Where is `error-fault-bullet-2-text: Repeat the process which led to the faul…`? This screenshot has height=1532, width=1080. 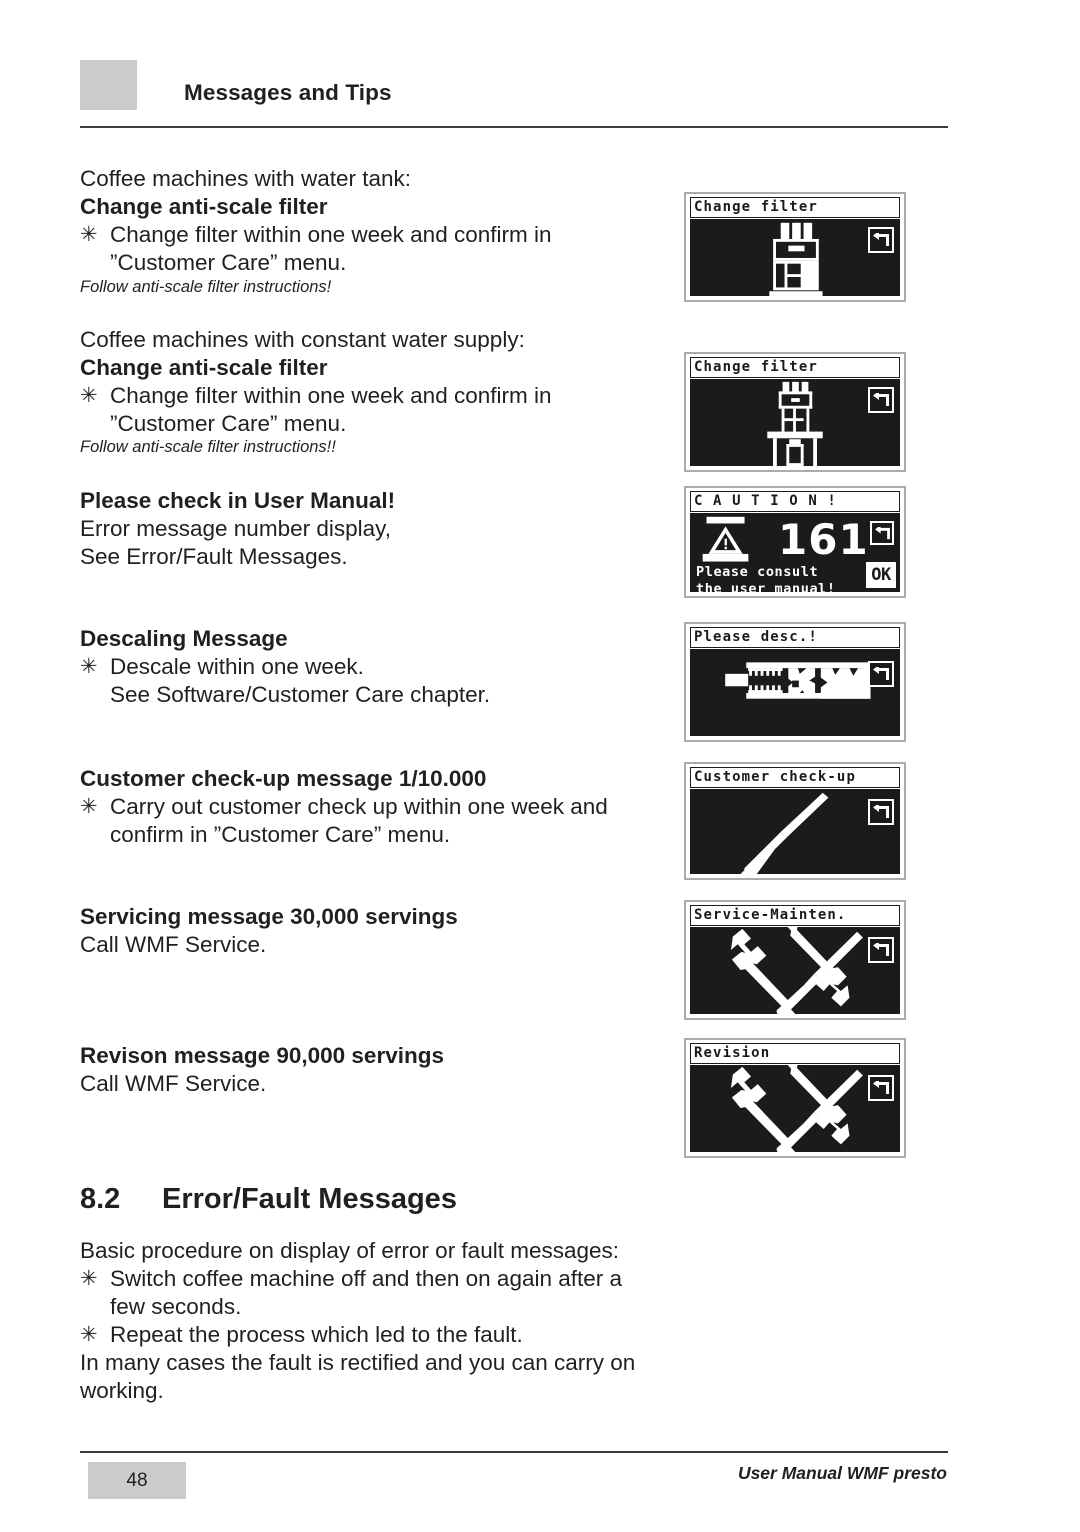 error-fault-bullet-2-text: Repeat the process which led to the faul… is located at coordinates (316, 1334).